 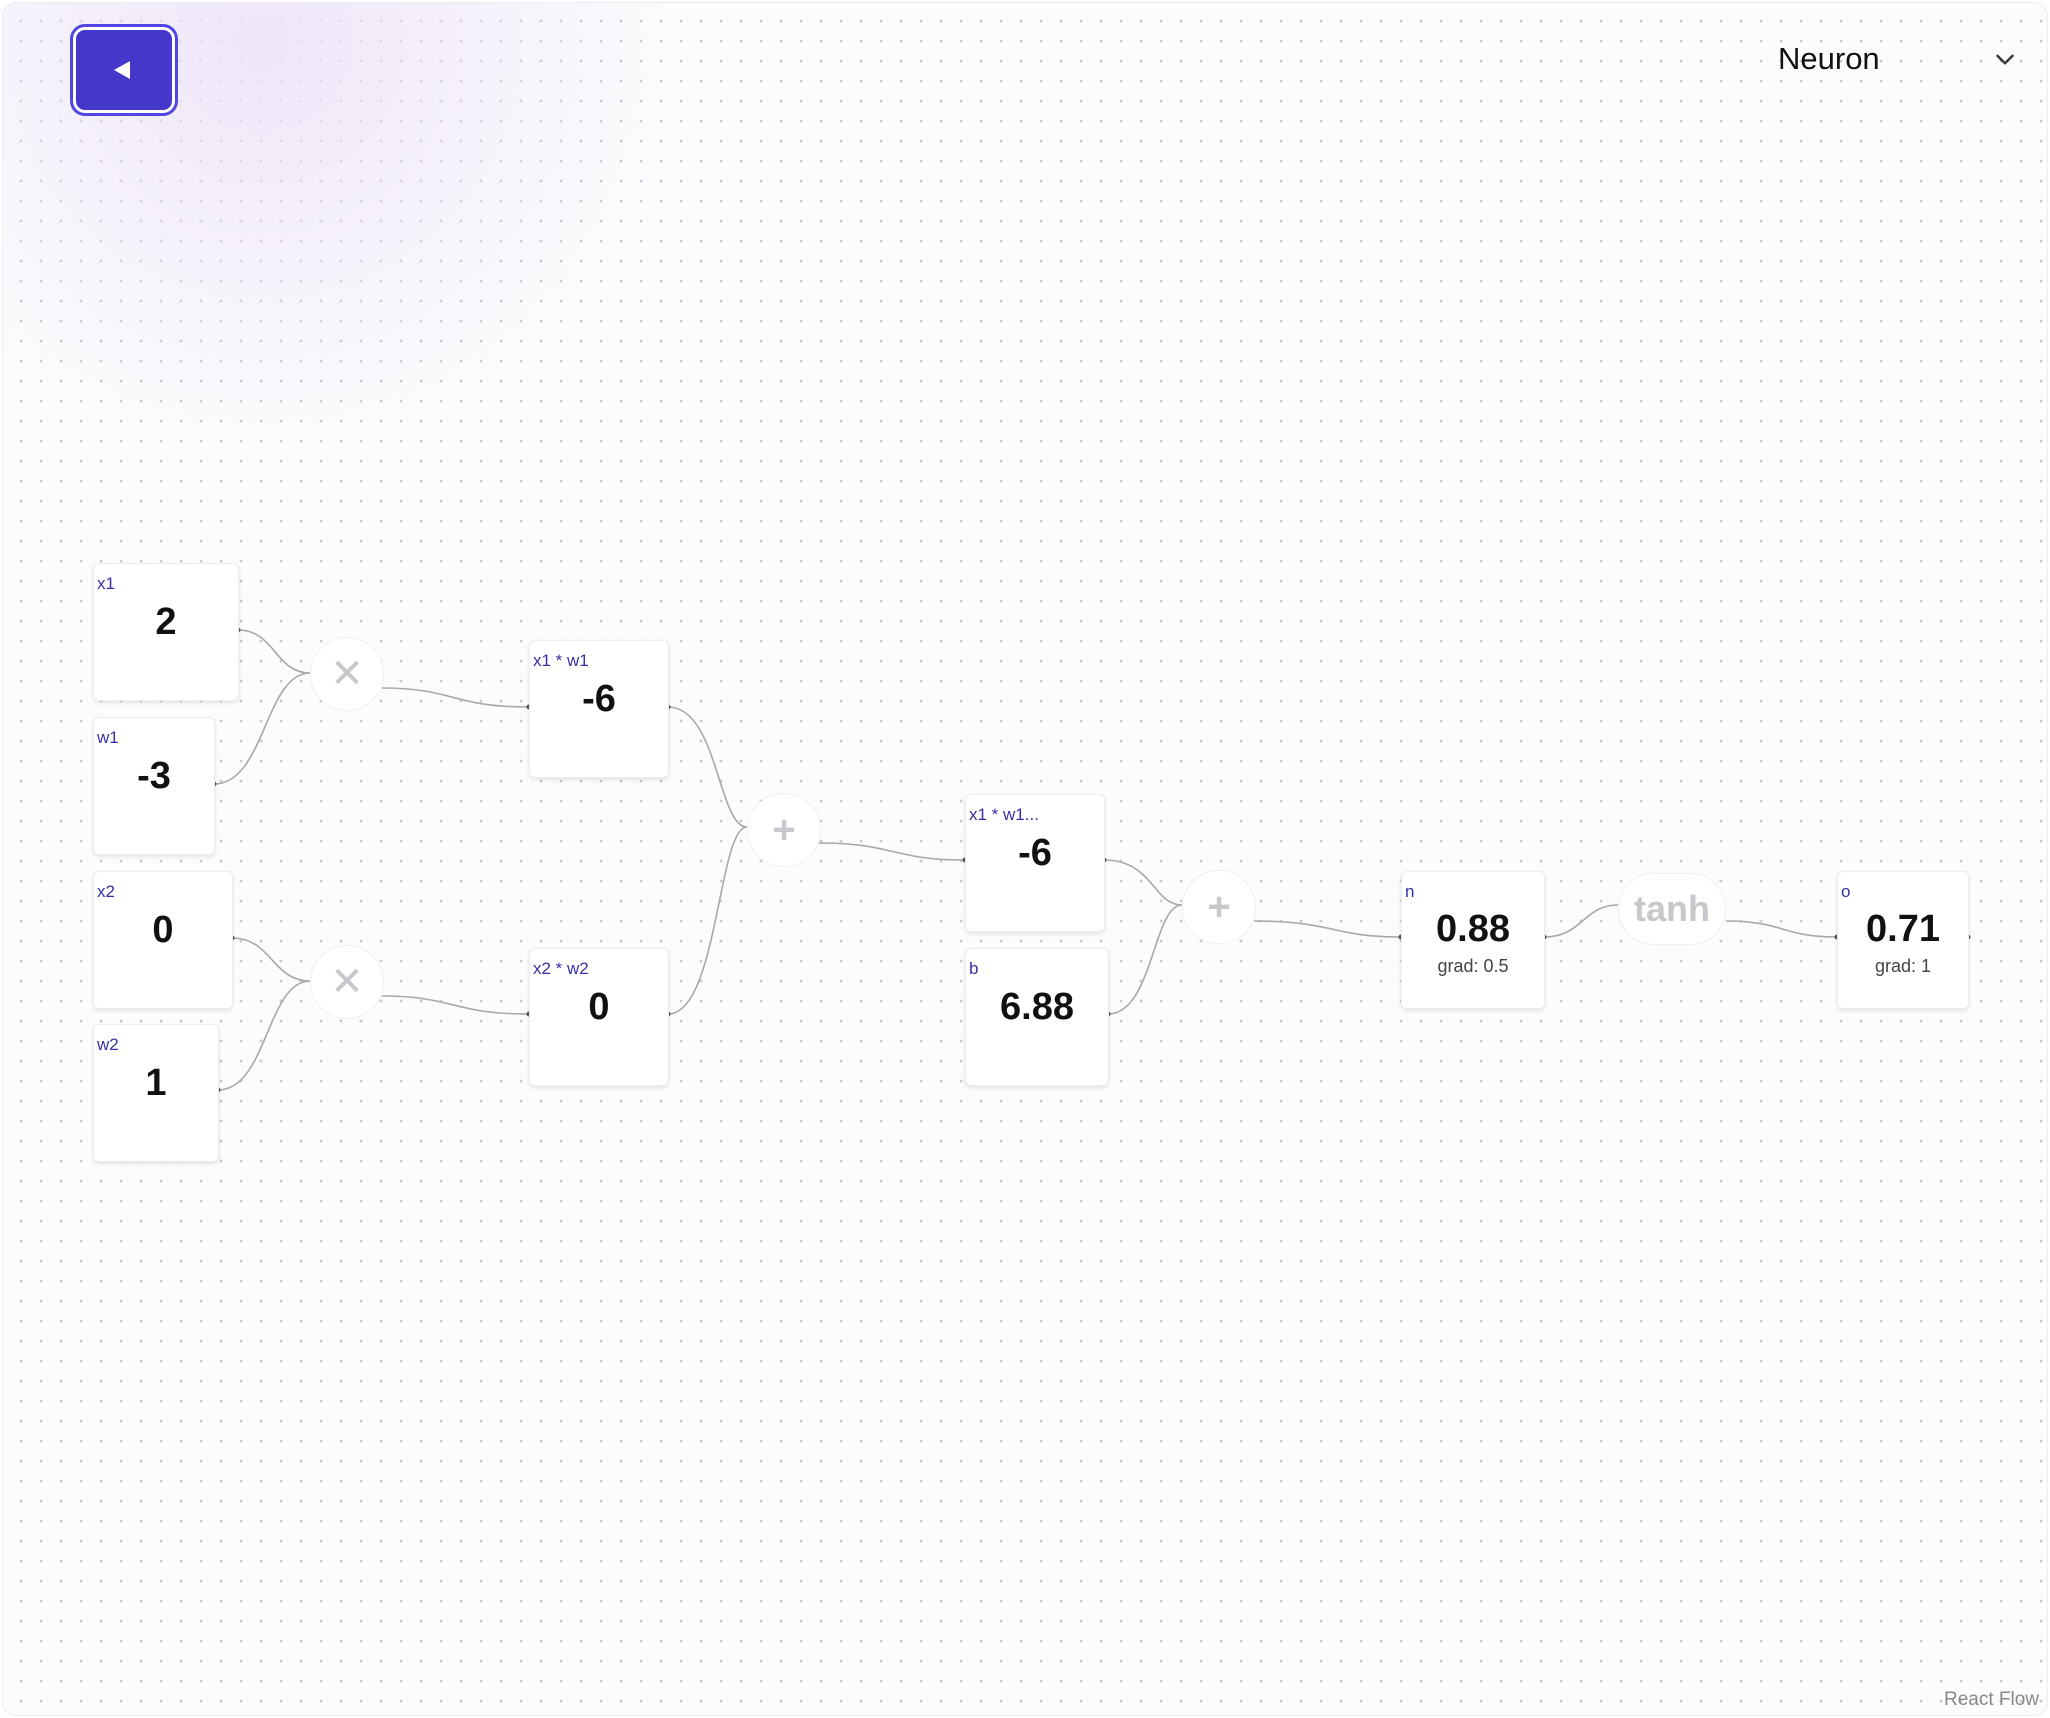 What do you see at coordinates (1581, 921) in the screenshot?
I see `edge-n-tanh` at bounding box center [1581, 921].